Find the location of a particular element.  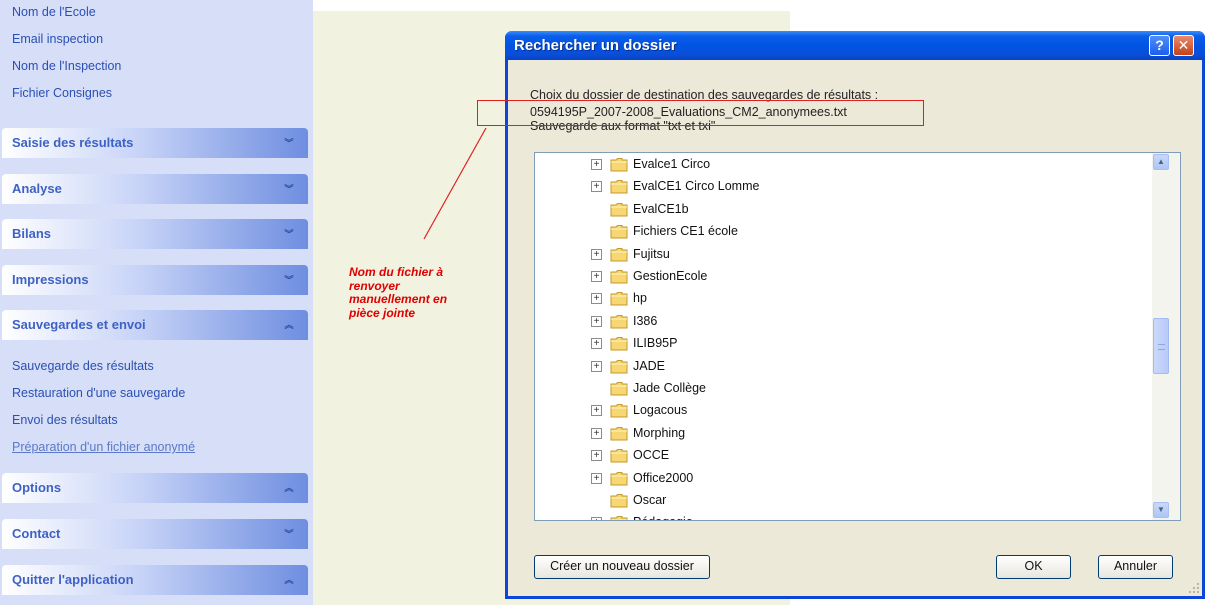

section-label: Sauvegardes et envoi is located at coordinates (79, 324).